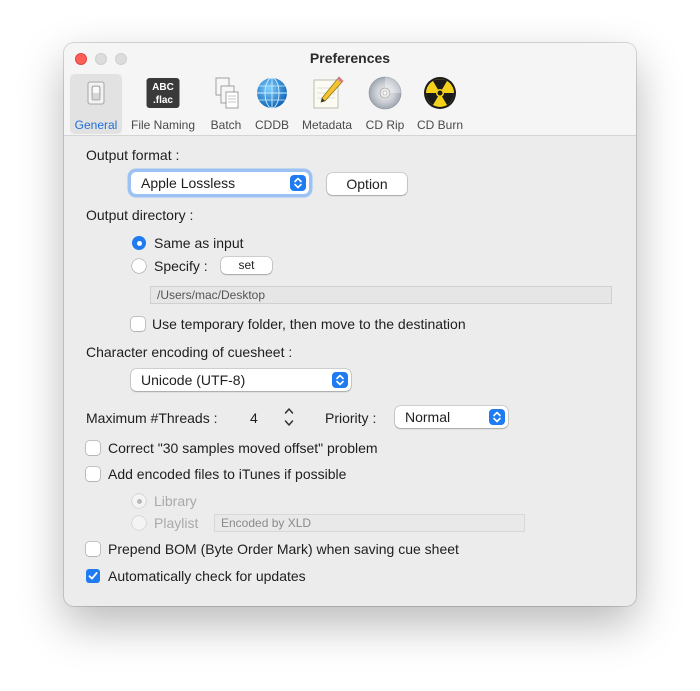 The image size is (700, 691). Describe the element at coordinates (254, 418) in the screenshot. I see `threads-value: 4` at that location.